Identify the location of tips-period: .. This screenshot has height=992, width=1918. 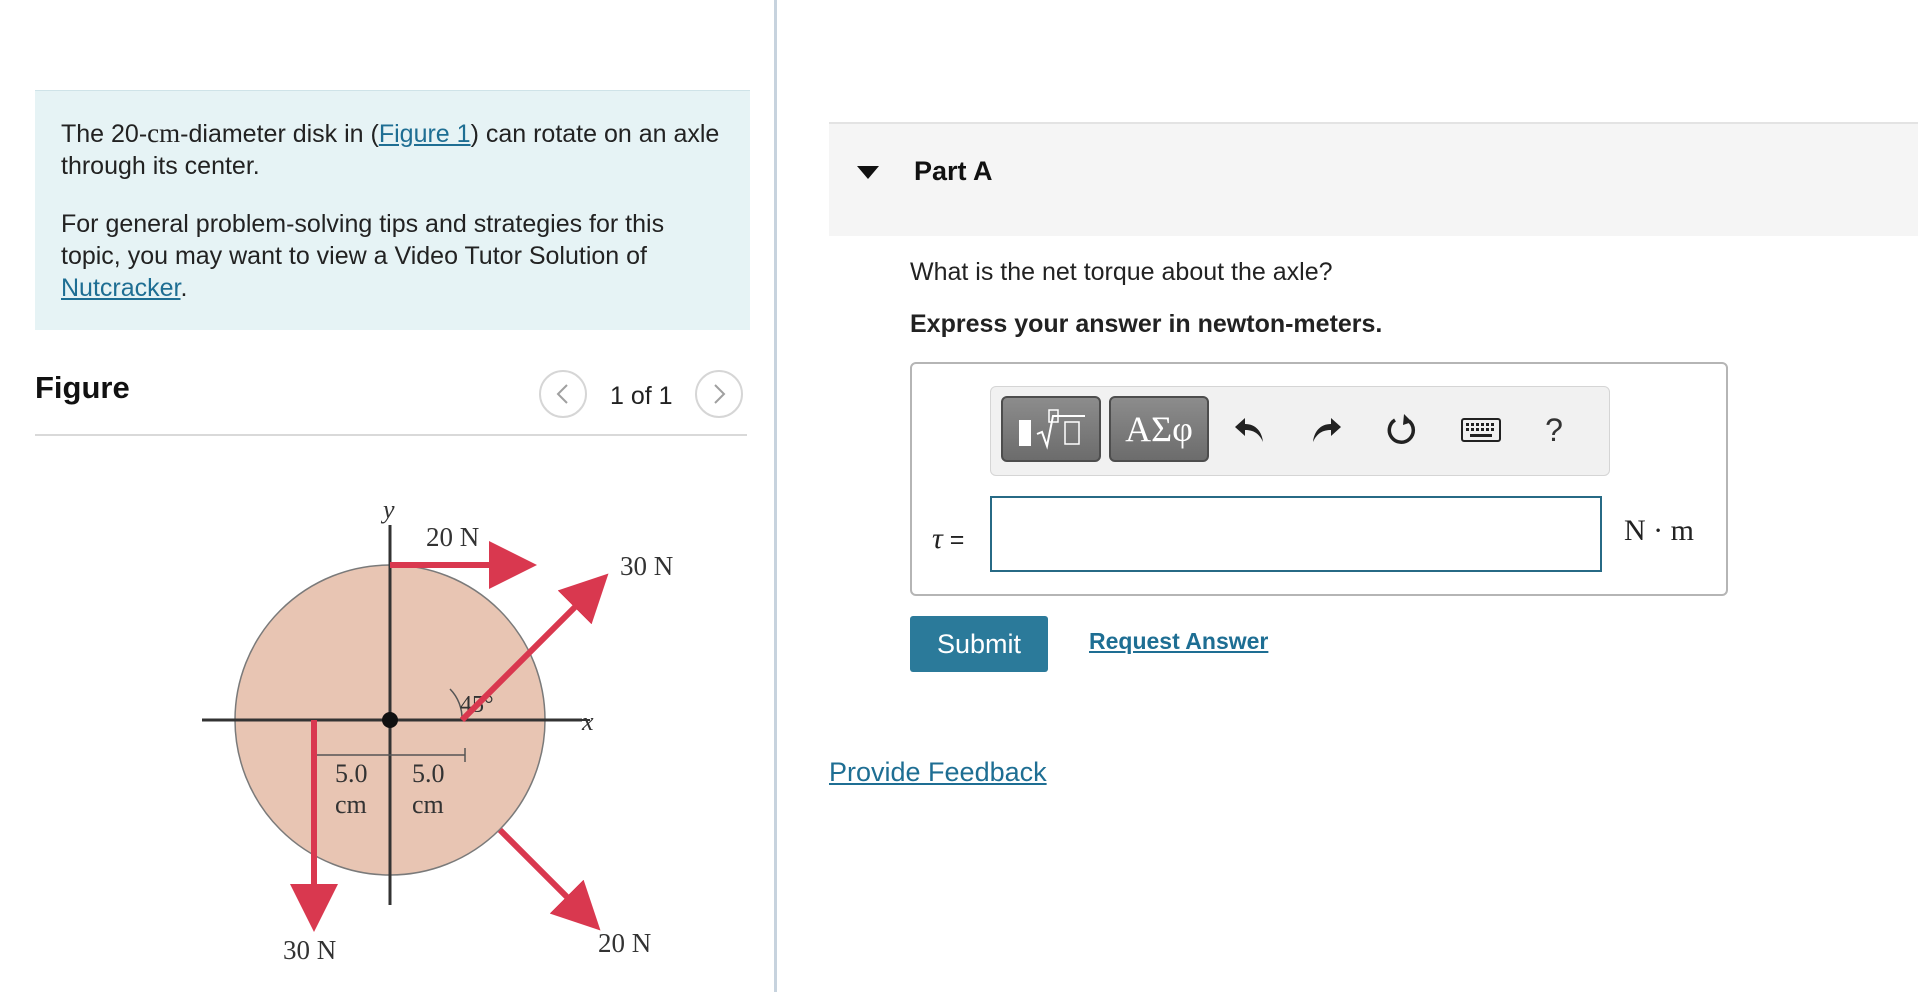
(184, 288).